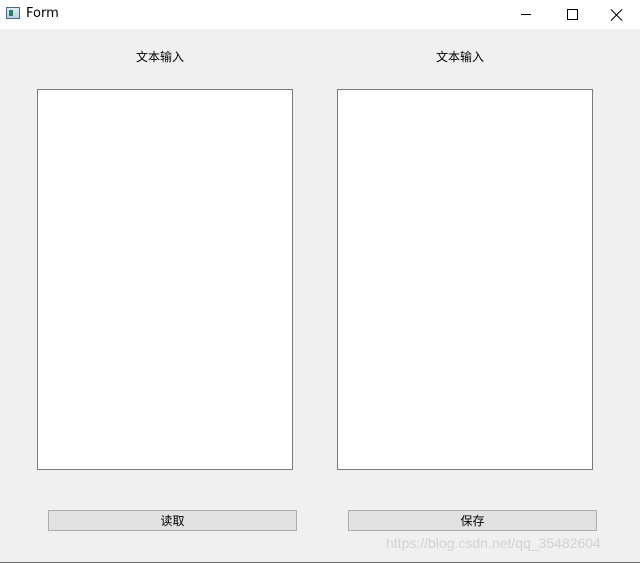 This screenshot has height=563, width=640. I want to click on maximize-button, so click(572, 14).